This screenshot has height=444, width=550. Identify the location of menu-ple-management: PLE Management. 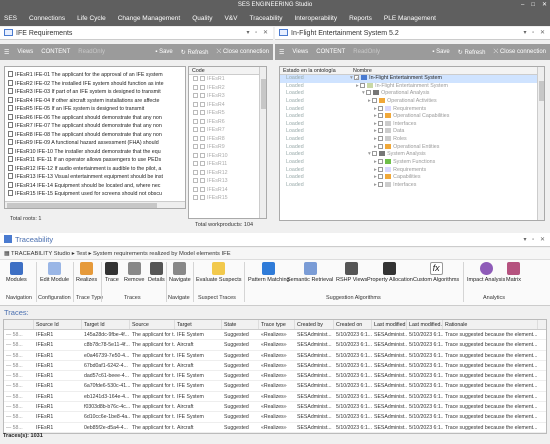
(410, 18).